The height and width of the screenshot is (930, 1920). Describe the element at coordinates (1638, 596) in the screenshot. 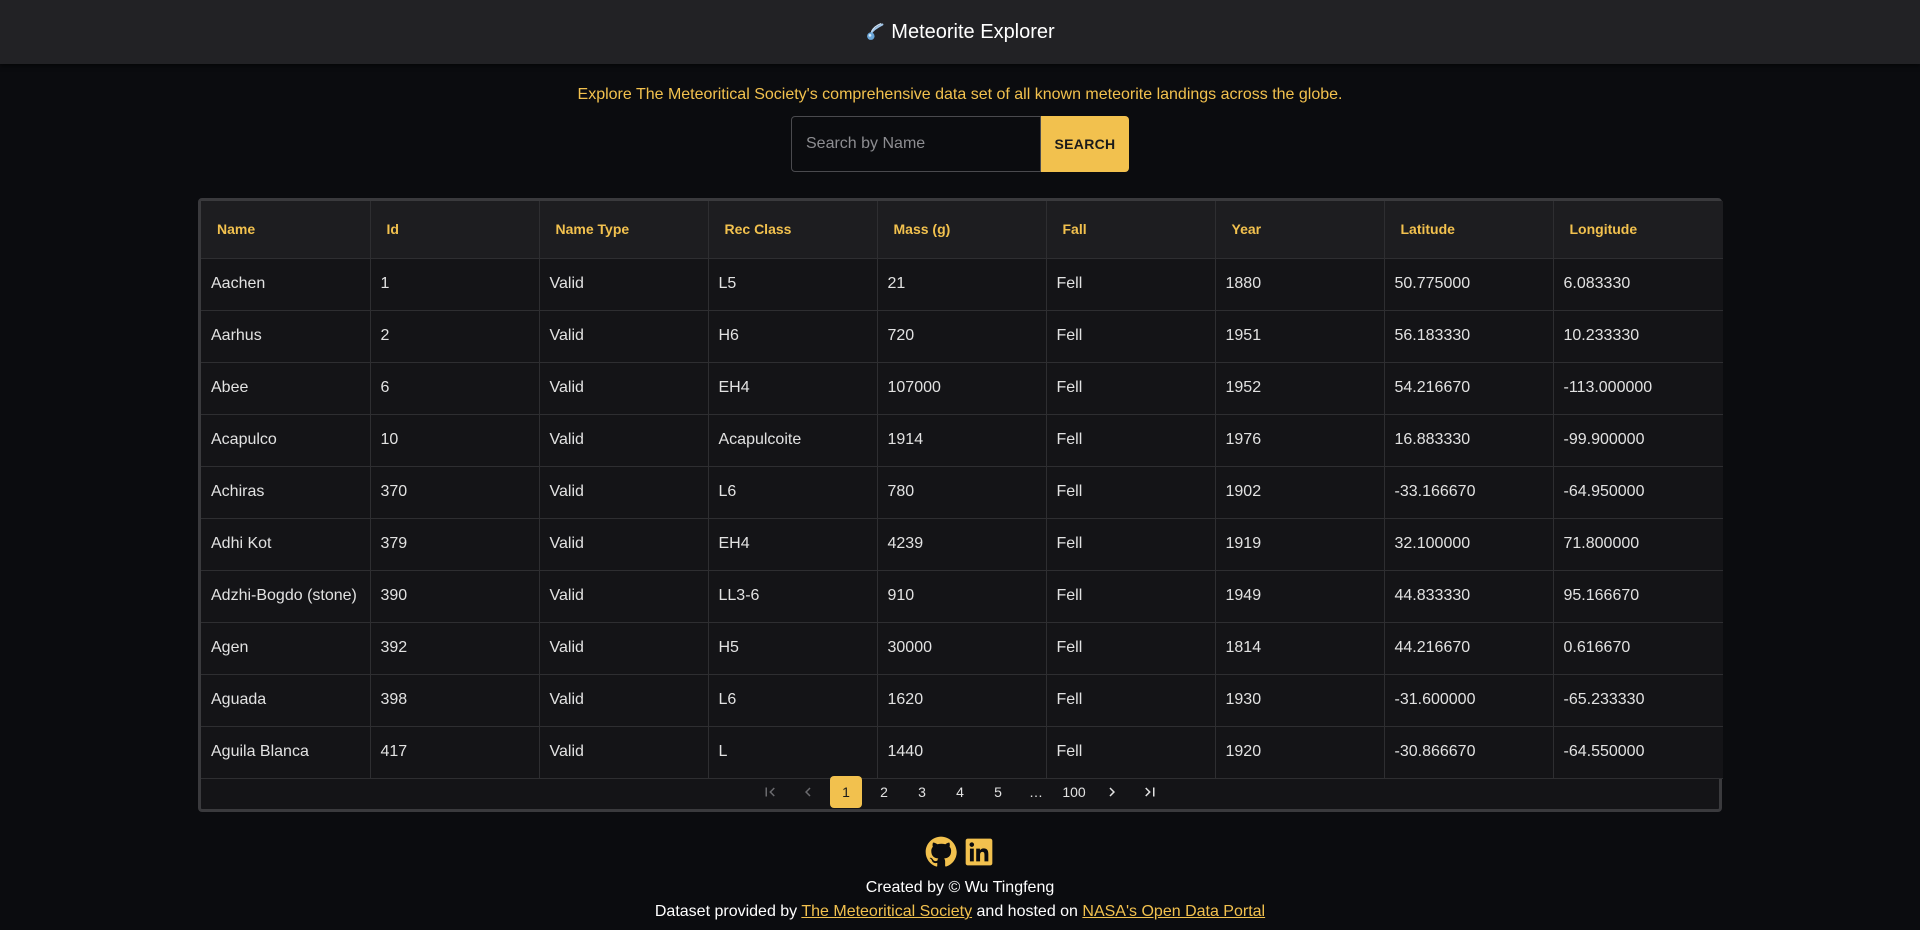

I see `cell-longitude: 95.166670` at that location.